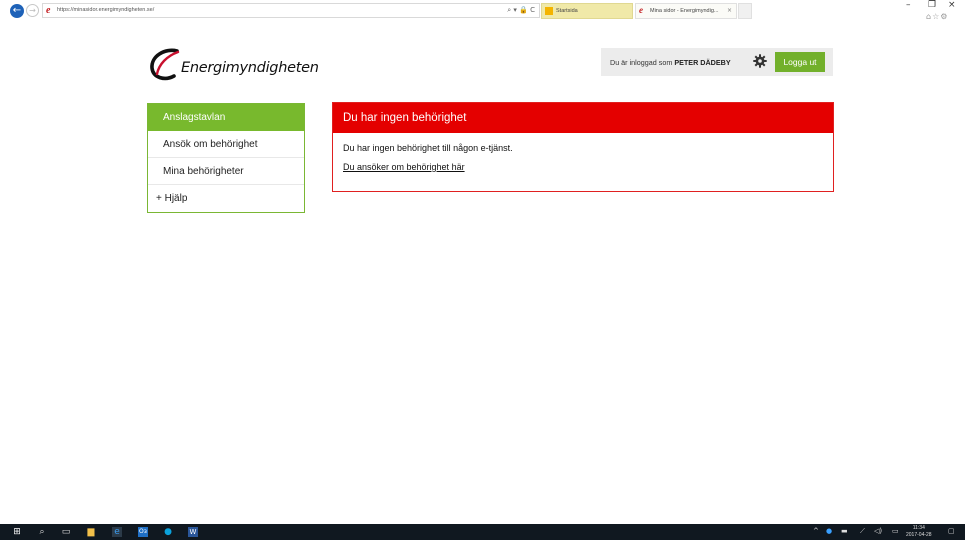  I want to click on internet-explorer-icon: e, so click(117, 532).